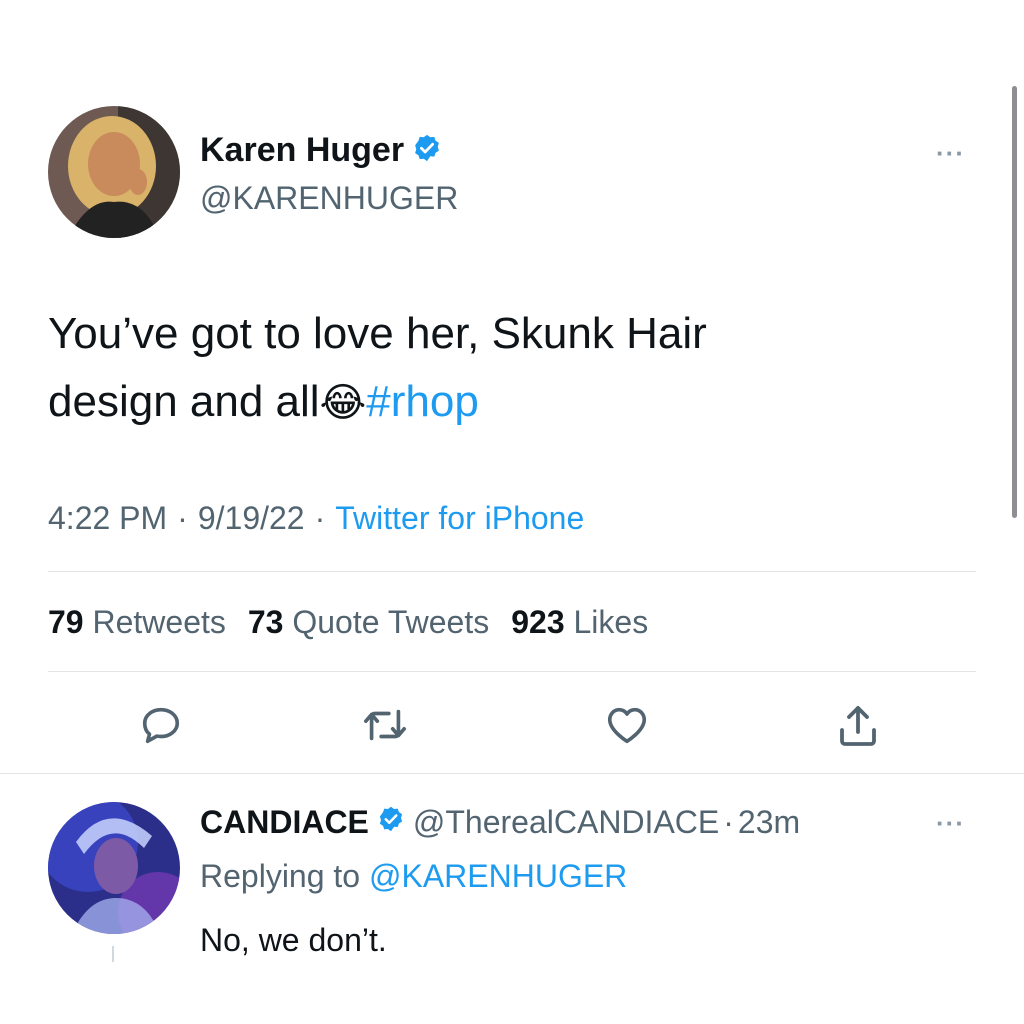 The image size is (1024, 1024). I want to click on like-button, so click(627, 725).